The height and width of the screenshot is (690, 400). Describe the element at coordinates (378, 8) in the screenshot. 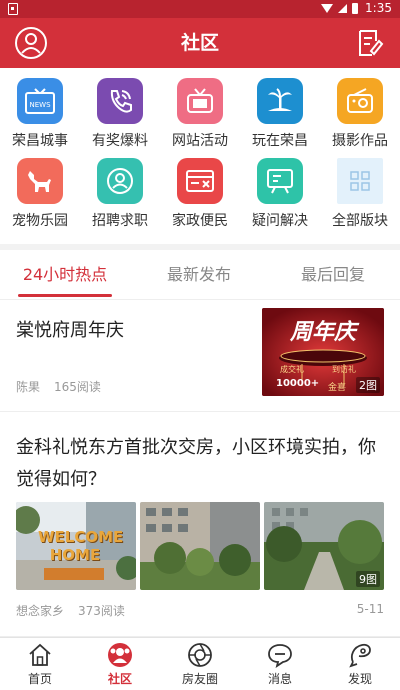

I see `status-time: 1:35` at that location.